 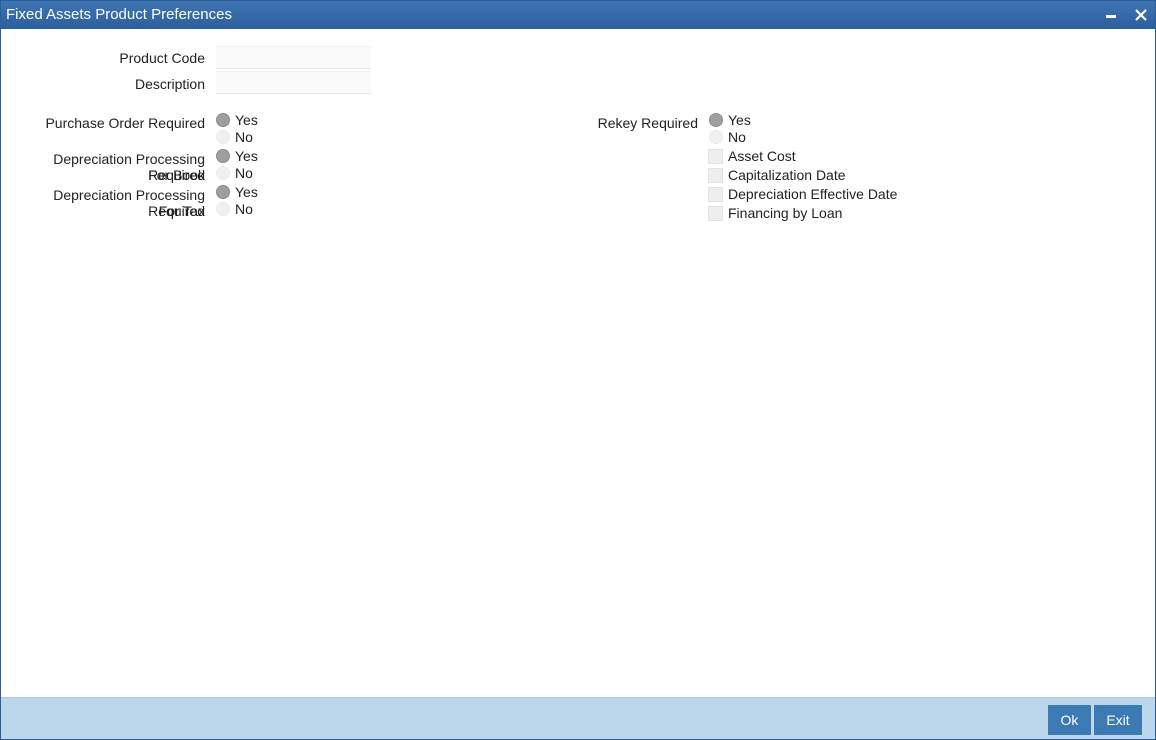 I want to click on depreciation-tax-label-line2: For Tax, so click(x=181, y=211).